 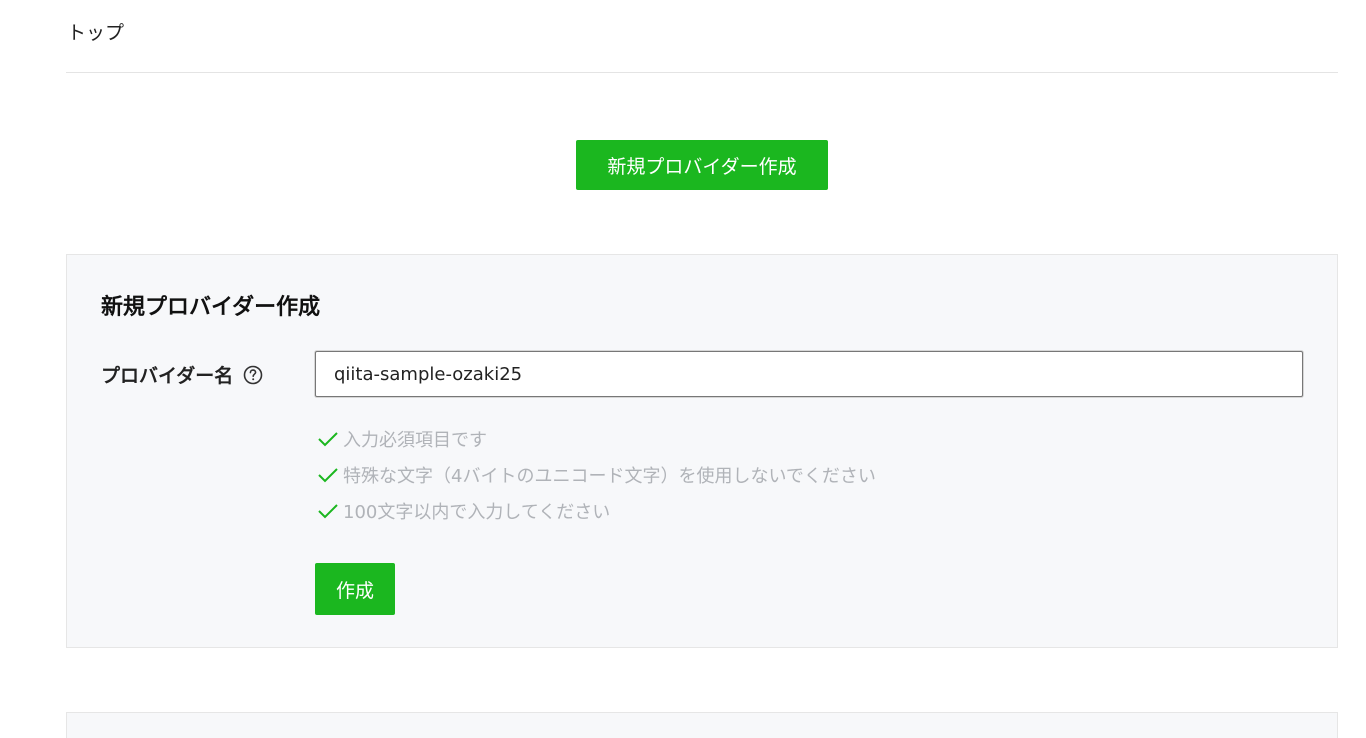 I want to click on validation-rule: 100文字以内で入力してください, so click(x=596, y=511).